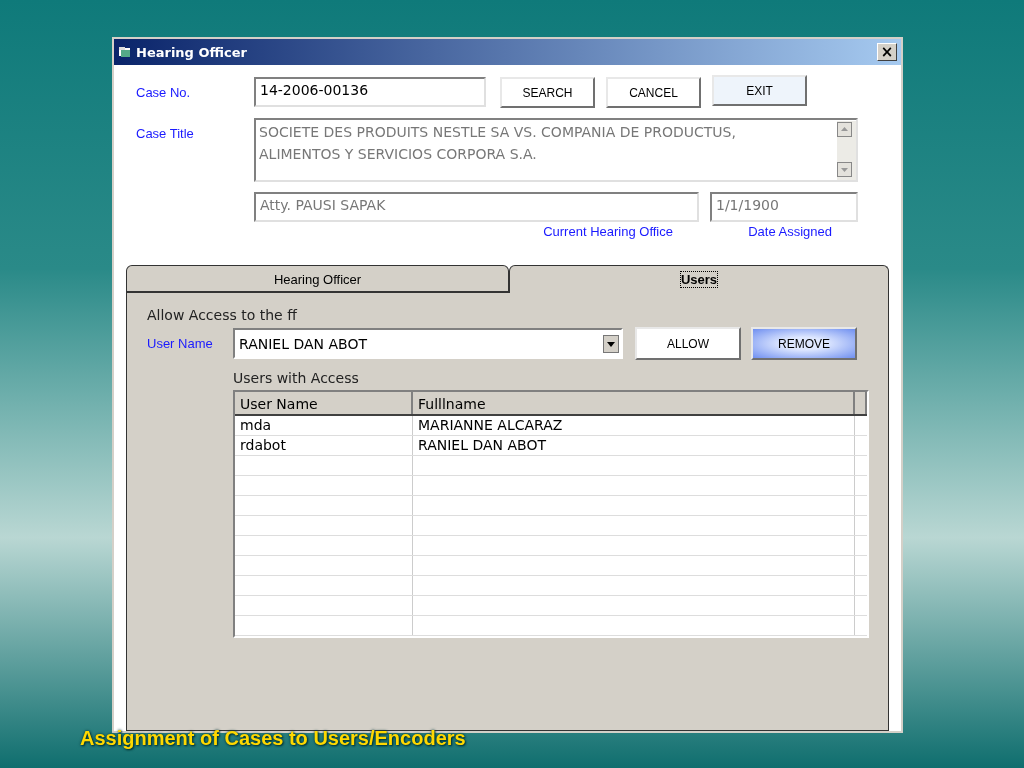 The width and height of the screenshot is (1024, 768). What do you see at coordinates (273, 738) in the screenshot?
I see `slide-caption: Assignment of Cases to Users/Encoders` at bounding box center [273, 738].